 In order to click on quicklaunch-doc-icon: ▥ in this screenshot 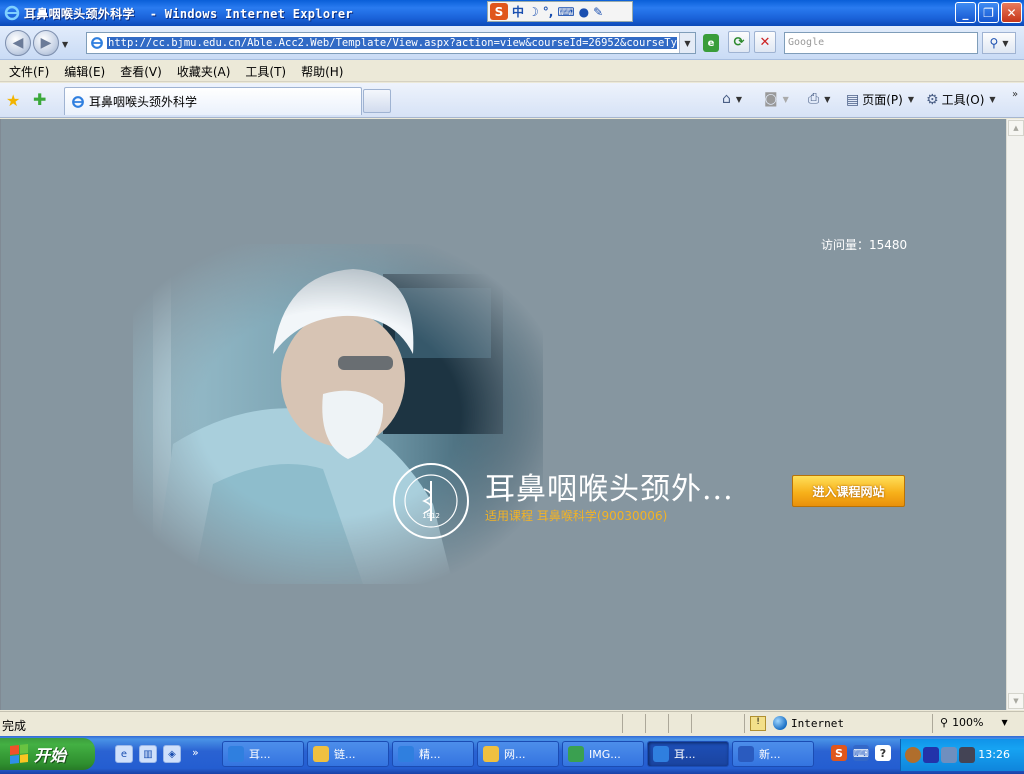, I will do `click(148, 754)`.